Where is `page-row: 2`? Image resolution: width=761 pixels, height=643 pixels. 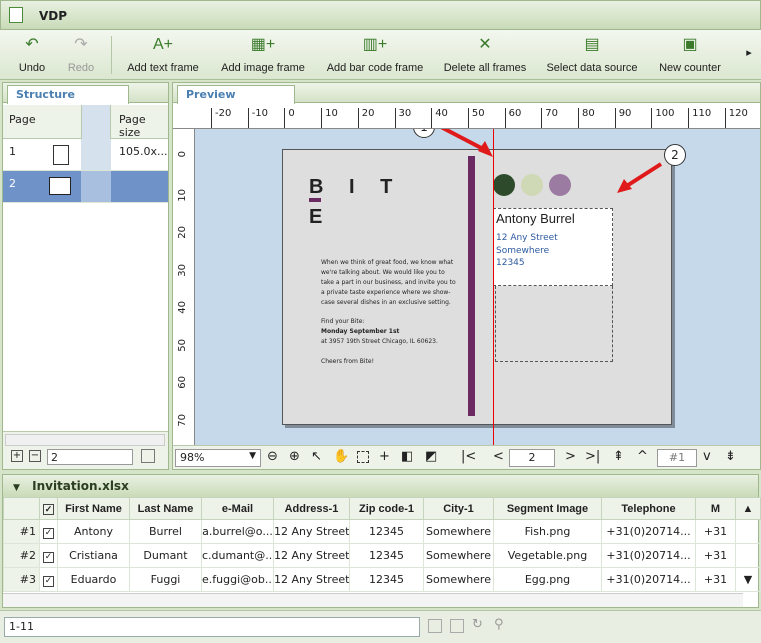 page-row: 2 is located at coordinates (85, 187).